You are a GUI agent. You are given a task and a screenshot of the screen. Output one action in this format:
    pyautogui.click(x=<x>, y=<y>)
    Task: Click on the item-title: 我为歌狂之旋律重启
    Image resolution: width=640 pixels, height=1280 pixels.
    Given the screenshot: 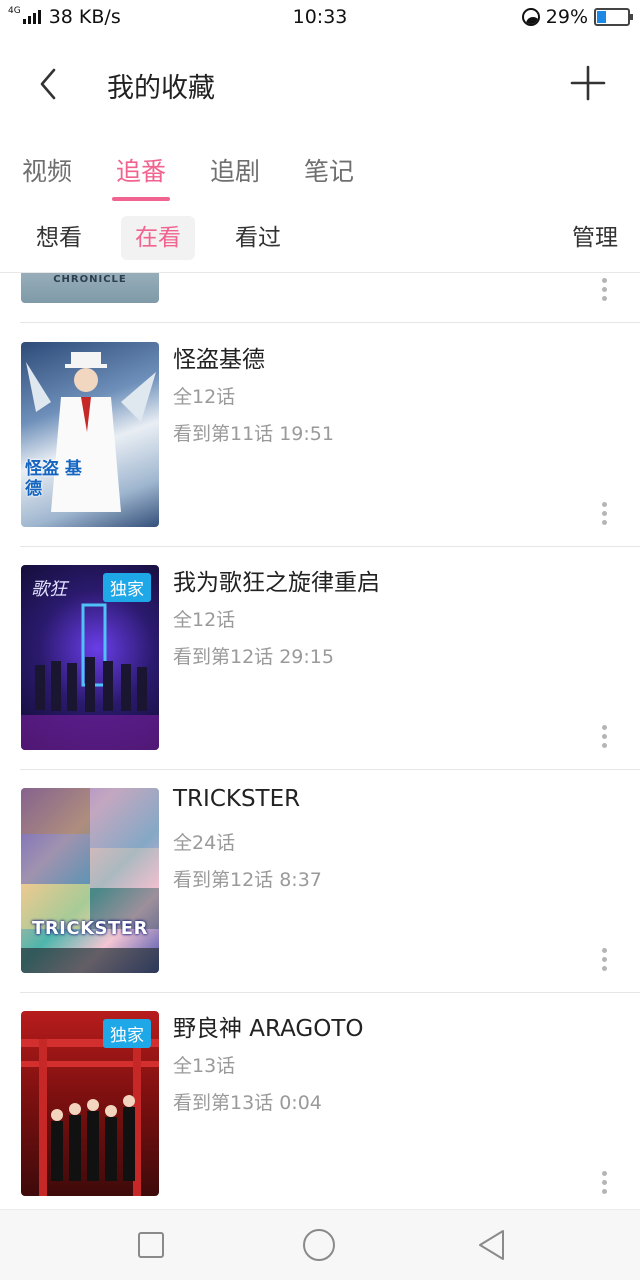 What is the action you would take?
    pyautogui.click(x=276, y=583)
    